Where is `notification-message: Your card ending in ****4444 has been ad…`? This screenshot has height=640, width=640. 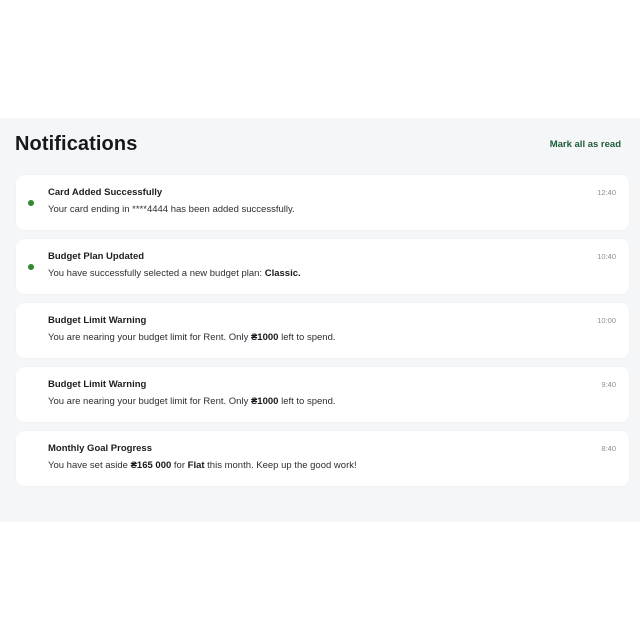 notification-message: Your card ending in ****4444 has been ad… is located at coordinates (171, 209).